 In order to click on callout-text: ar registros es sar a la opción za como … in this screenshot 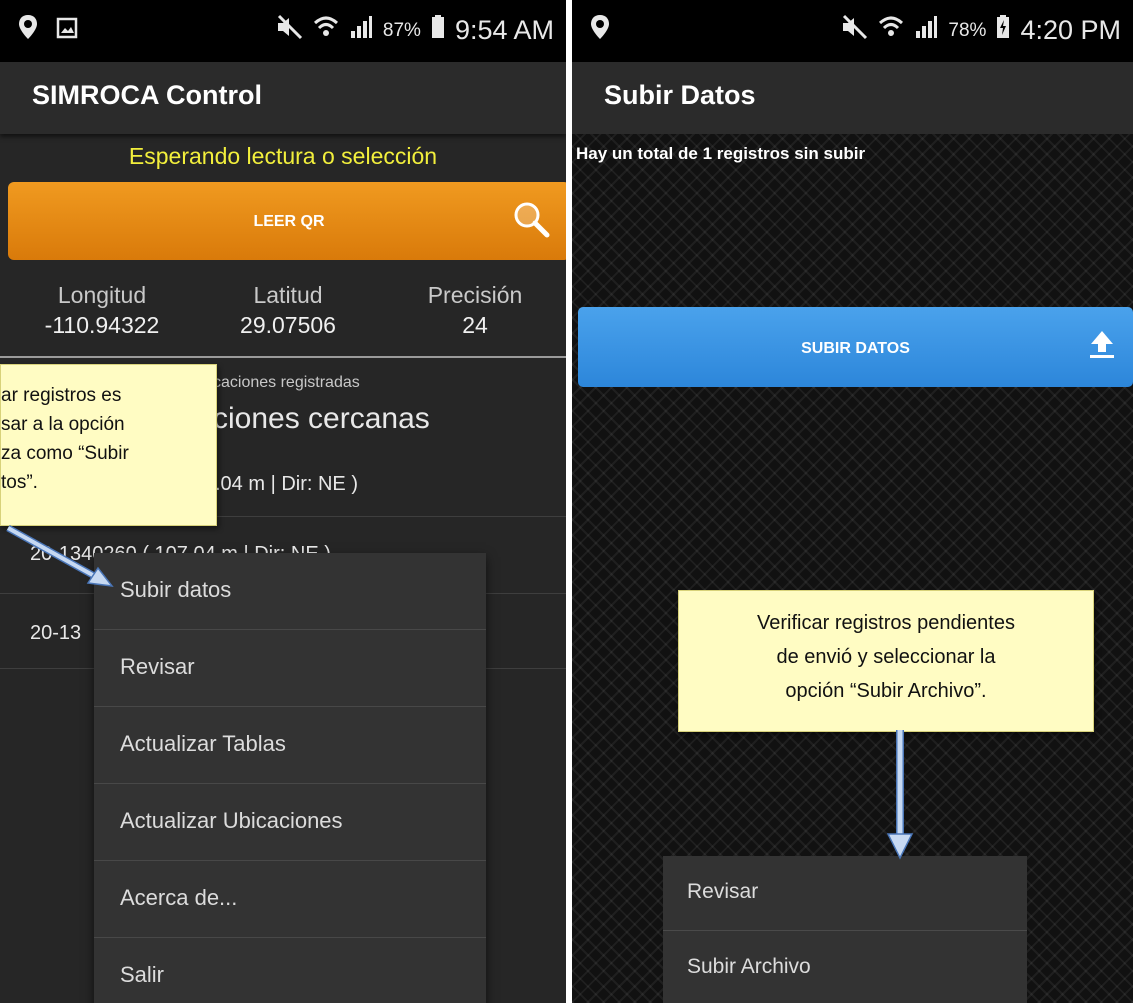, I will do `click(65, 439)`.